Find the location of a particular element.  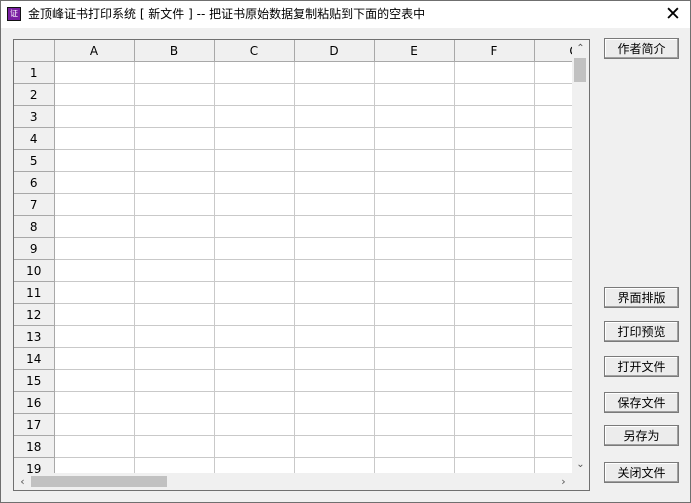

row-header: 6 is located at coordinates (34, 182).